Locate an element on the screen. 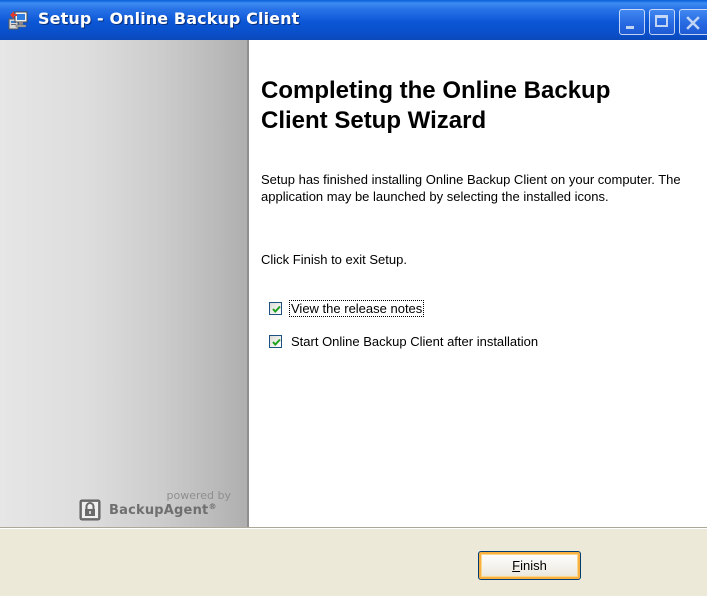 The height and width of the screenshot is (596, 707). release-notes-label: View the release notes is located at coordinates (356, 308).